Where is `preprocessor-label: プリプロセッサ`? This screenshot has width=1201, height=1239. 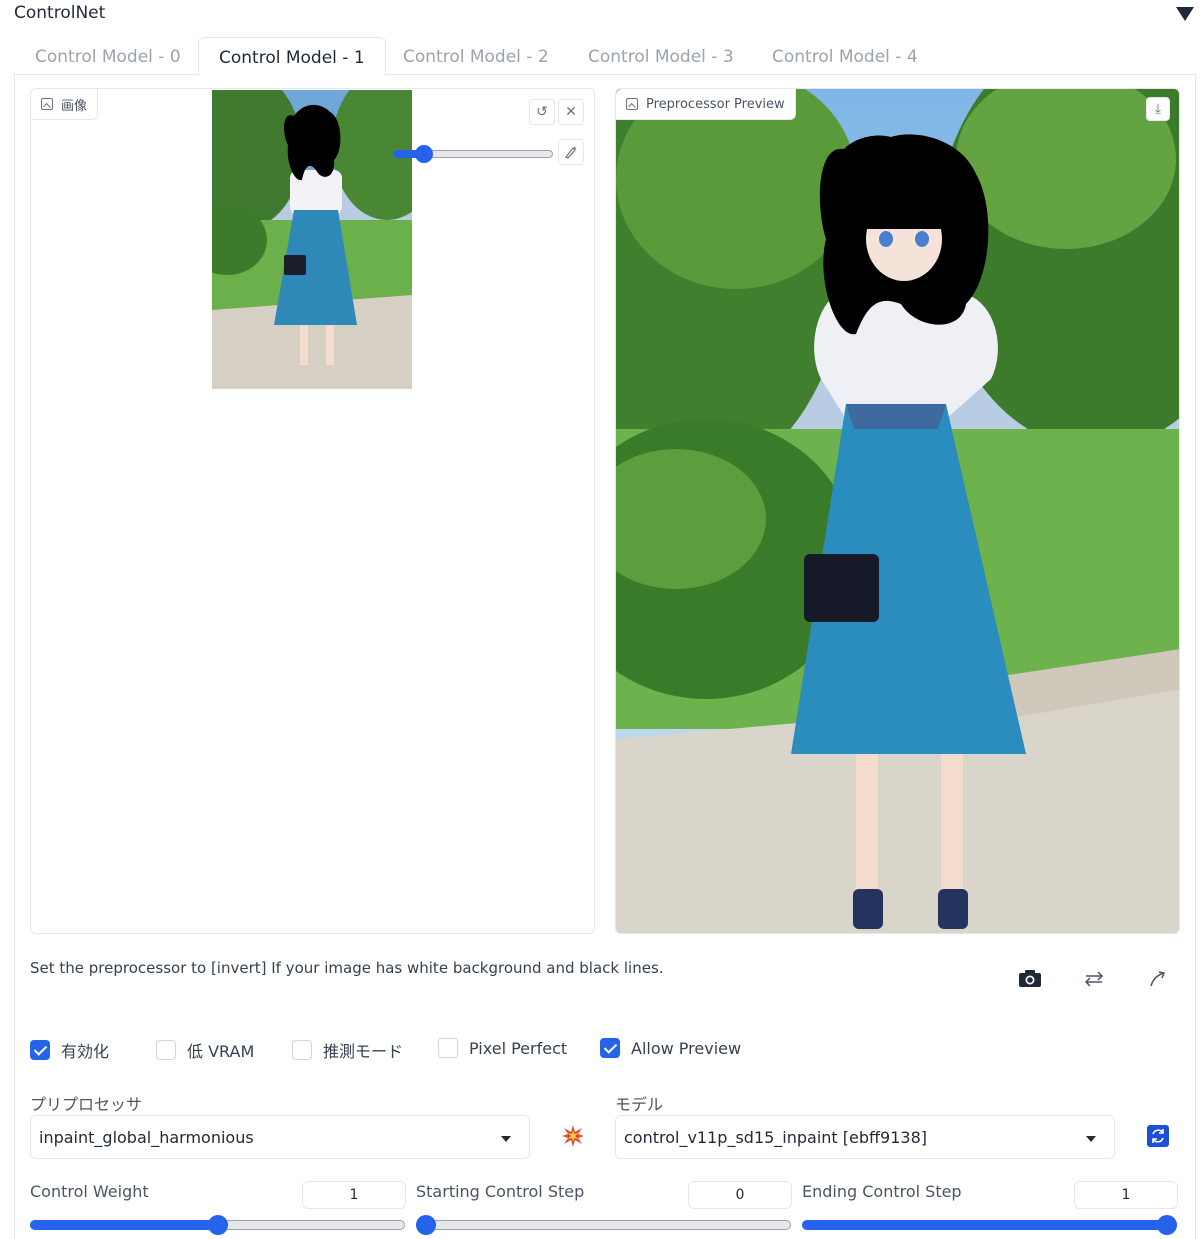 preprocessor-label: プリプロセッサ is located at coordinates (86, 1104).